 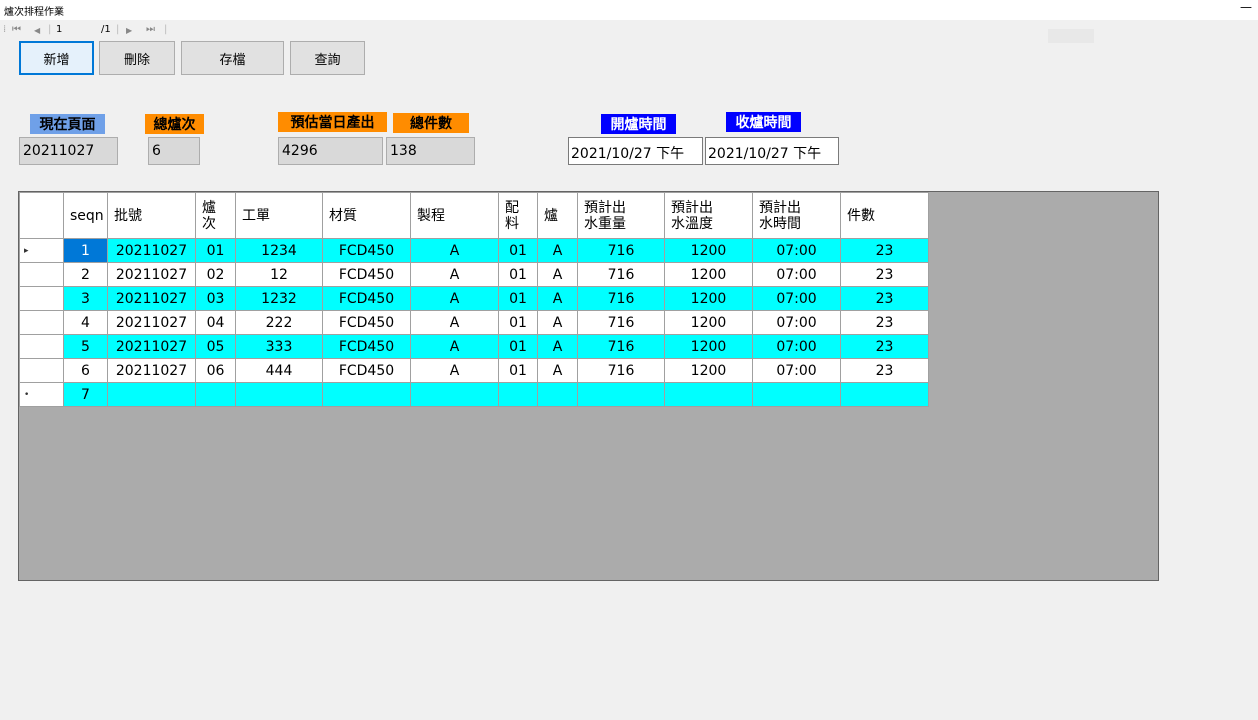 What do you see at coordinates (129, 30) in the screenshot?
I see `move-next-icon: ▶` at bounding box center [129, 30].